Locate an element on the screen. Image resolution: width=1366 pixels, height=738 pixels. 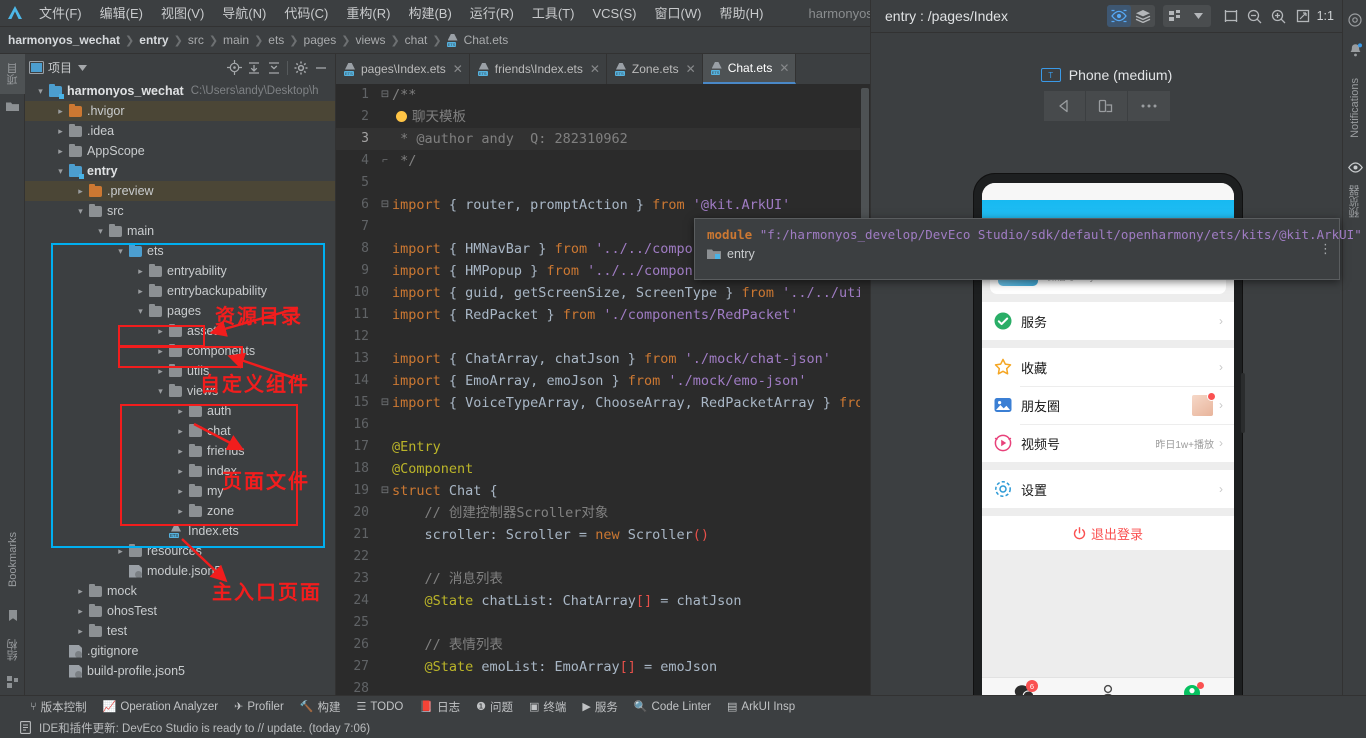
tree-item-ohostest: ▸ ohosTest is located at coordinates (180, 611).